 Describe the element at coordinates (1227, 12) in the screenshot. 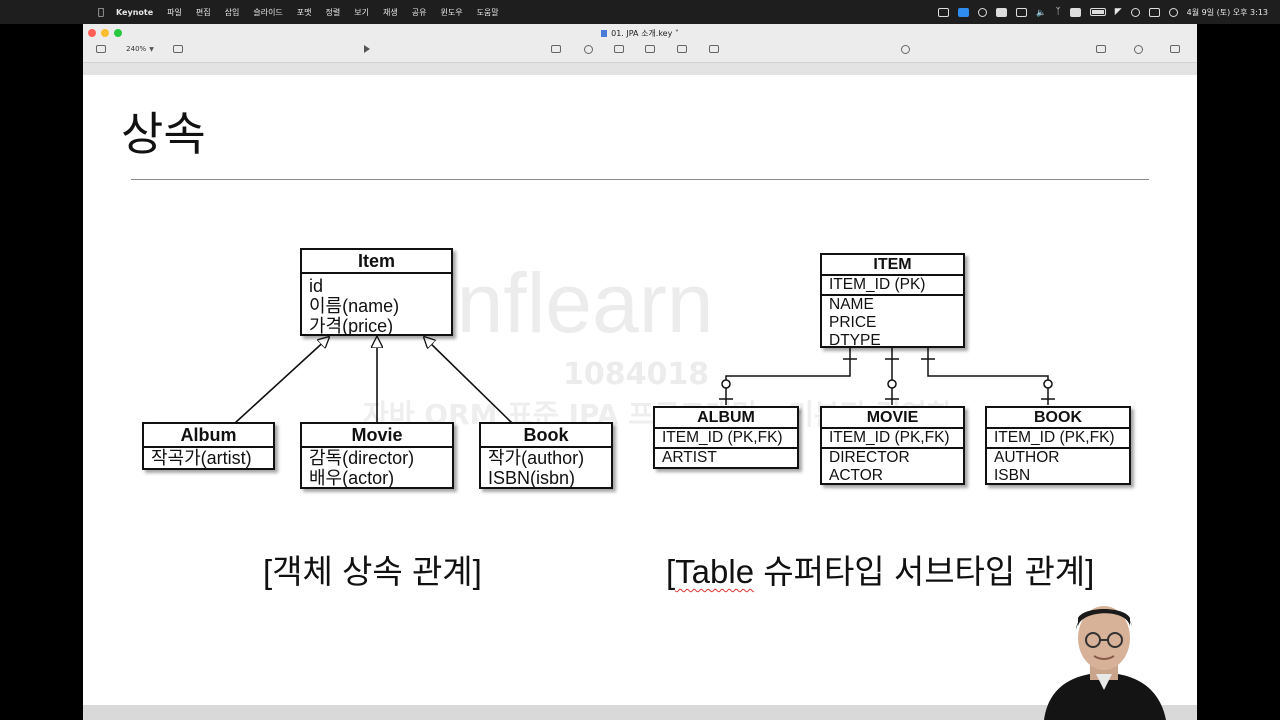

I see `menubar-clock: 4월 9일 (토) 오후 3:13` at that location.